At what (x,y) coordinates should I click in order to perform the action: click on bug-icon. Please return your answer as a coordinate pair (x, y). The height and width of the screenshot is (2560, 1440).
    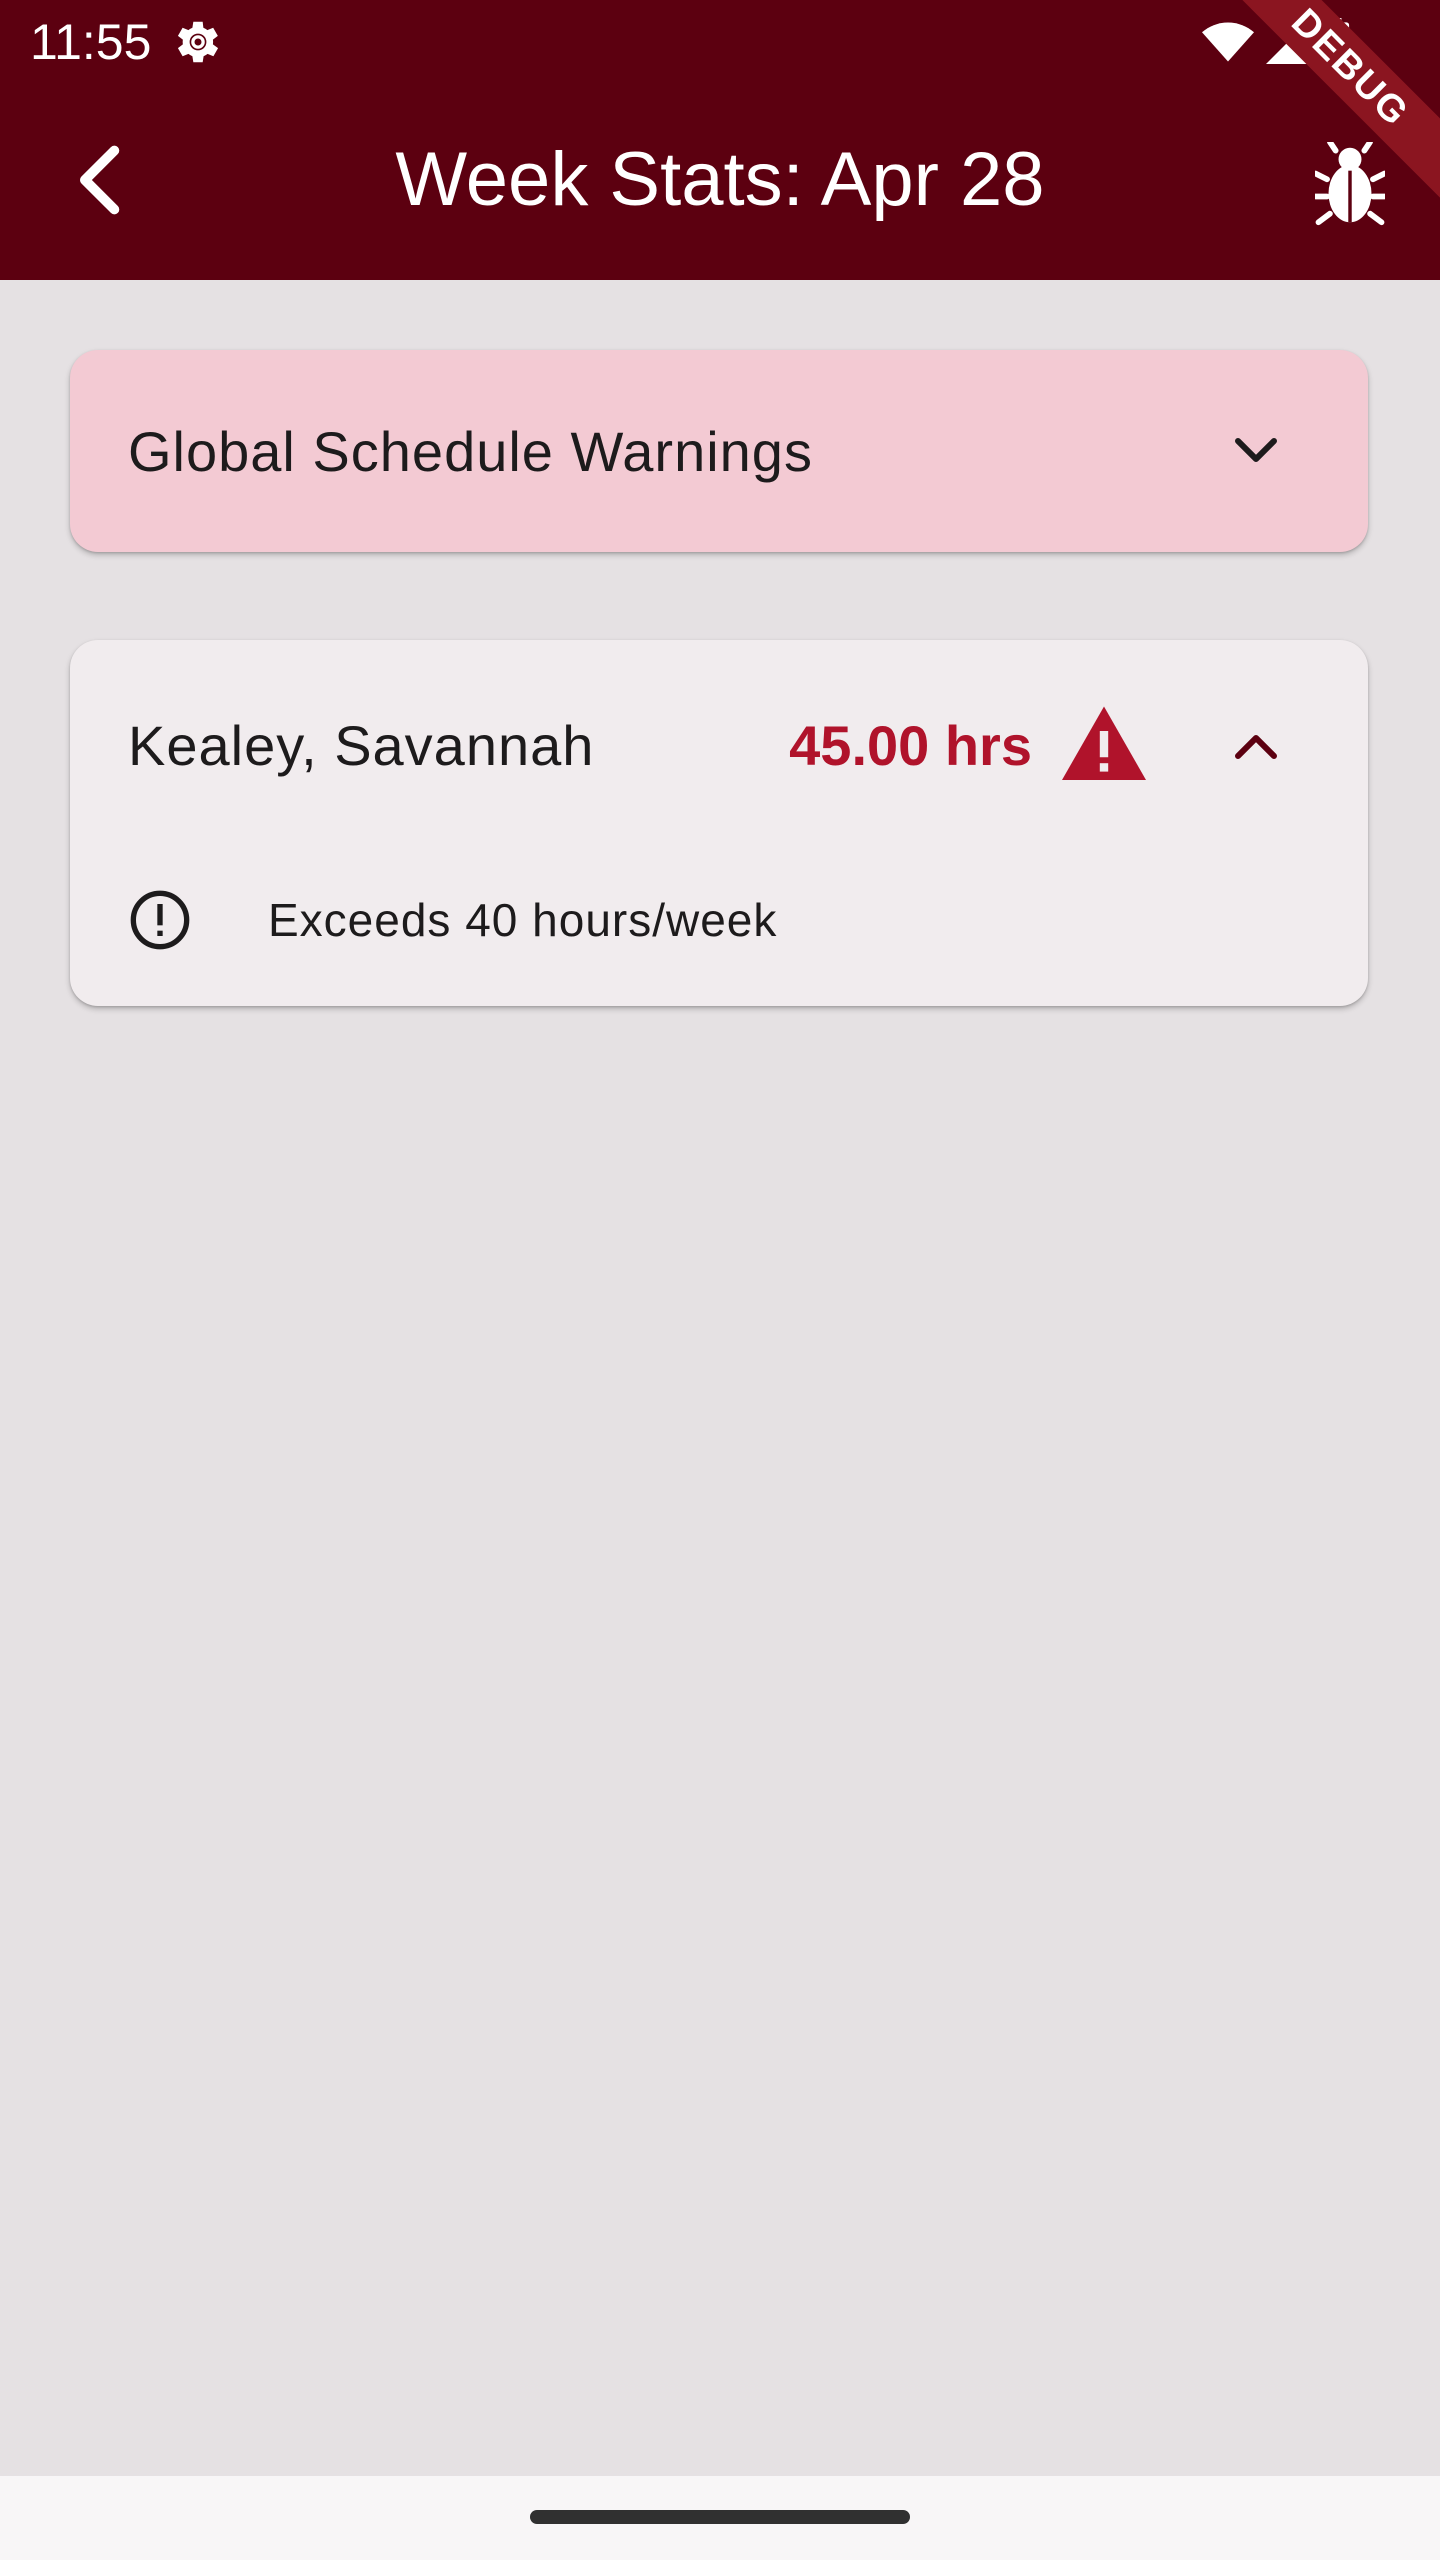
    Looking at the image, I should click on (1350, 184).